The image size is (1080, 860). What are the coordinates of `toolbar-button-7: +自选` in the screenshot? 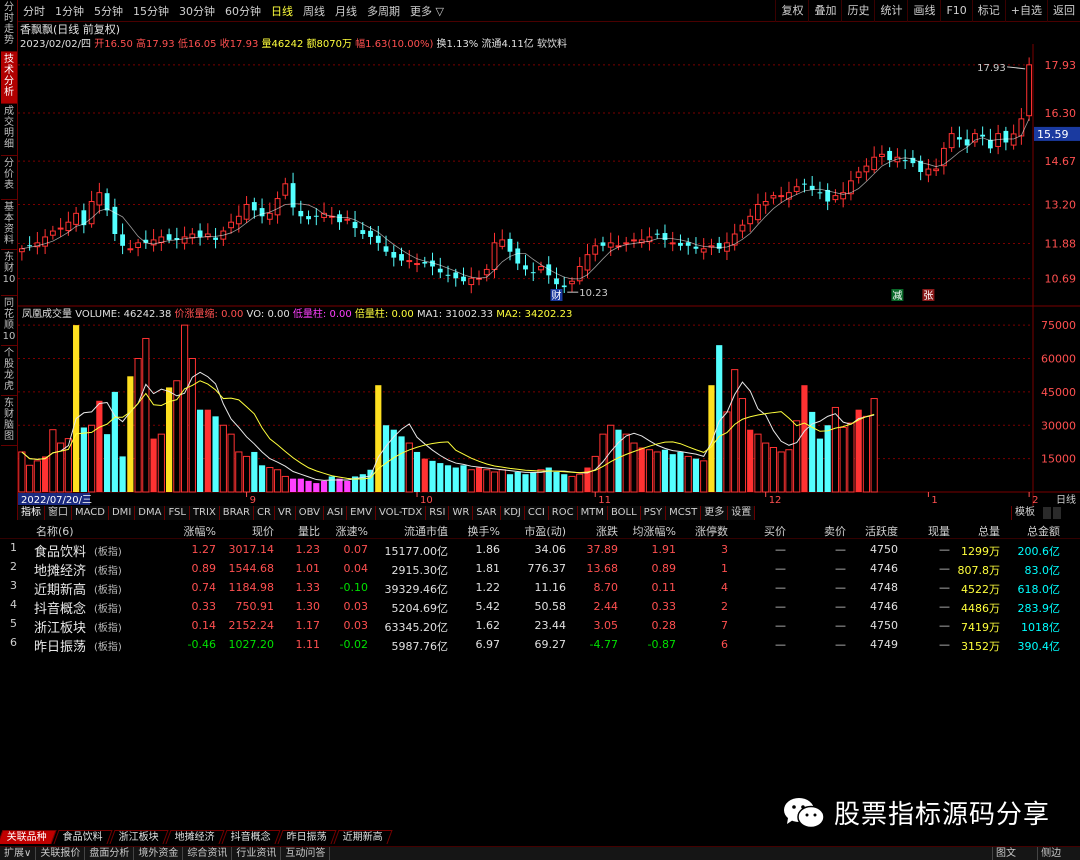 It's located at (1025, 11).